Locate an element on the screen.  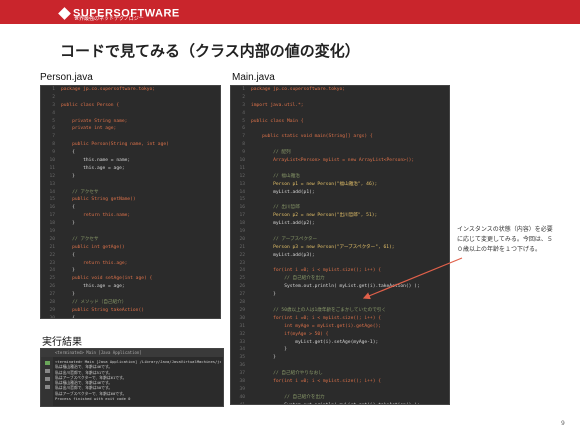
line-number: 31 is located at coordinates (242, 326).